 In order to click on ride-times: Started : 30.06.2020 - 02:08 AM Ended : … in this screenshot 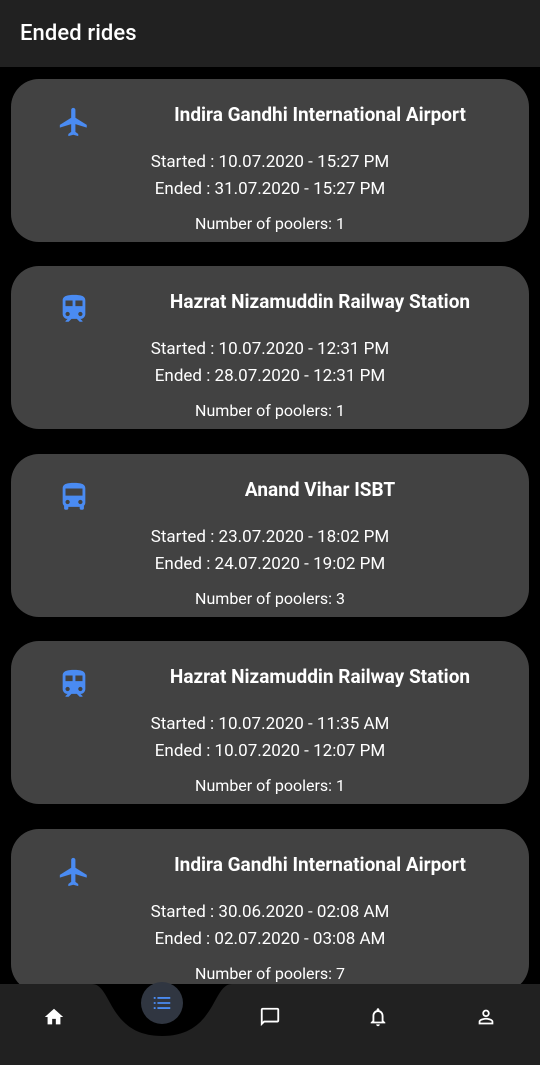, I will do `click(270, 926)`.